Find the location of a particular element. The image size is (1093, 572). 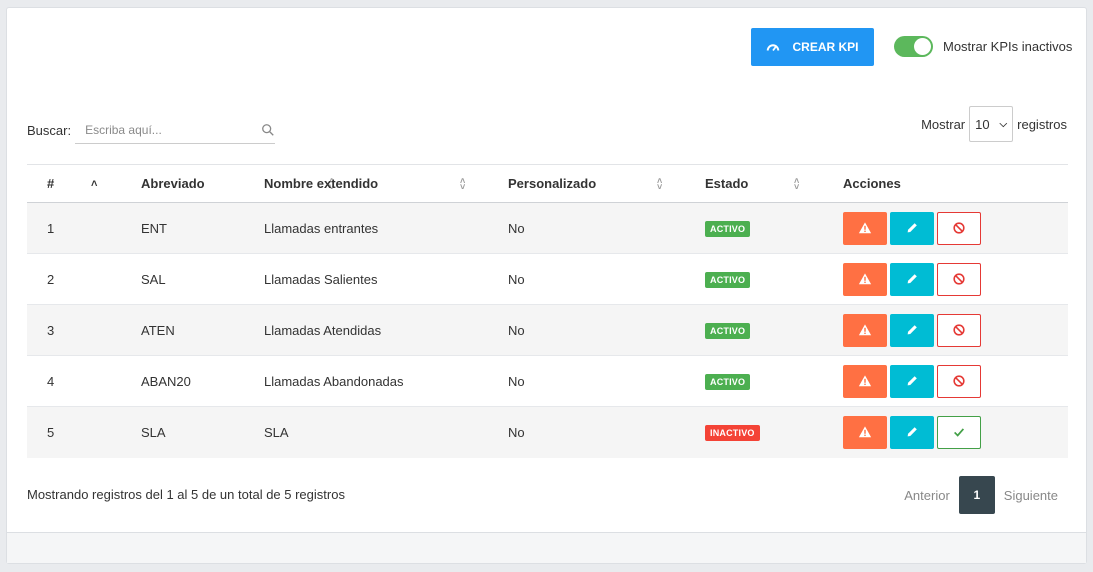

cell-number: 1 is located at coordinates (51, 228).